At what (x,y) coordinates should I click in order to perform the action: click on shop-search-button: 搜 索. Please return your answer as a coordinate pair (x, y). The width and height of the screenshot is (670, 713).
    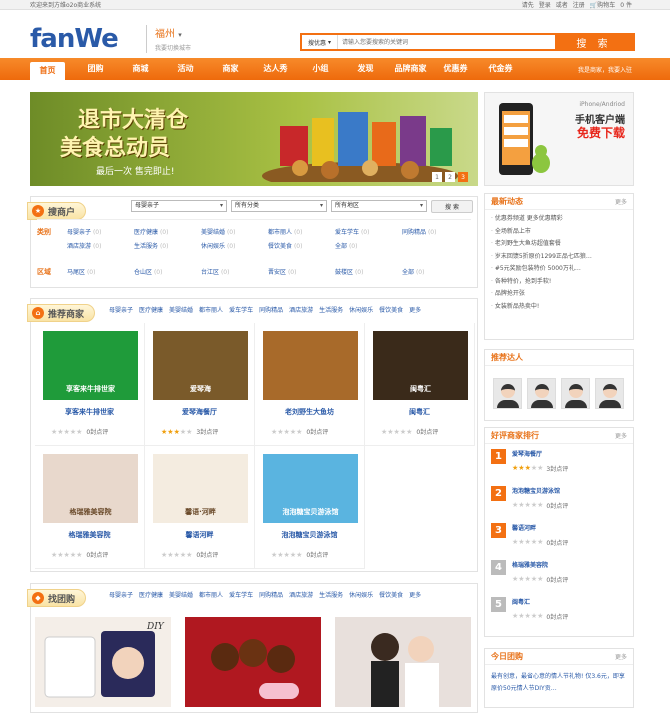
    Looking at the image, I should click on (452, 206).